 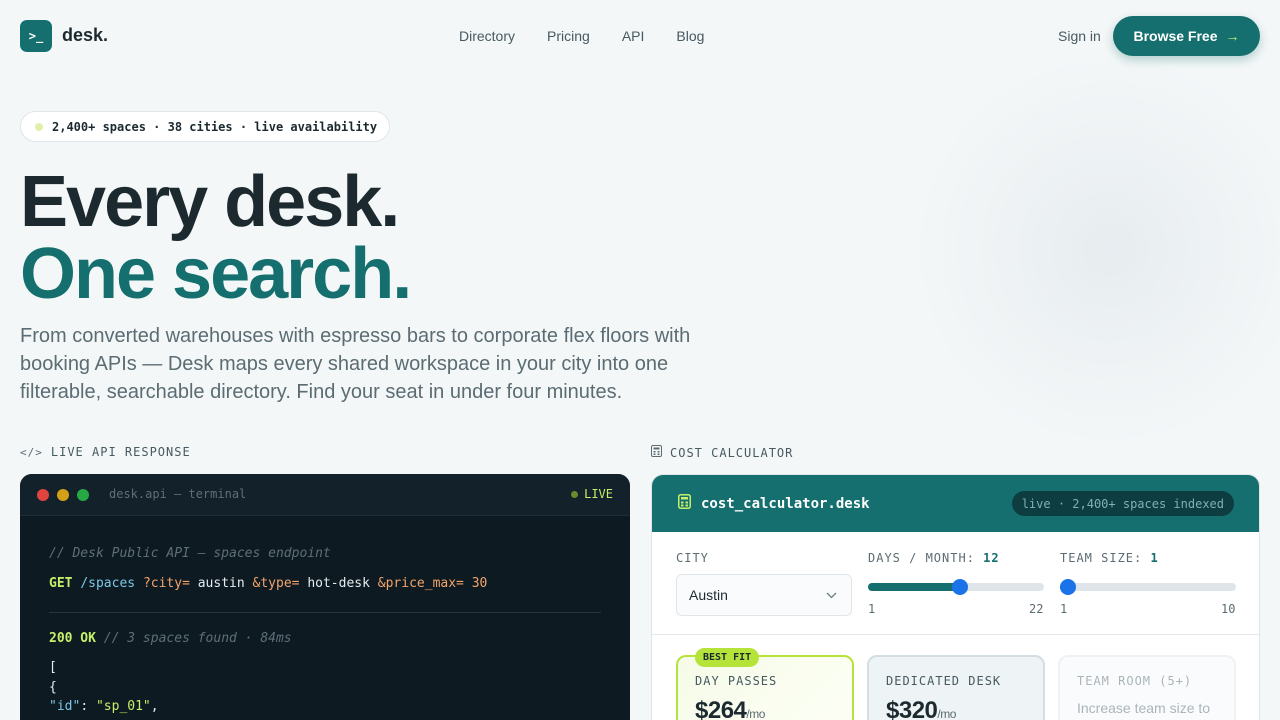 I want to click on plan-price: $264/mo, so click(x=730, y=708).